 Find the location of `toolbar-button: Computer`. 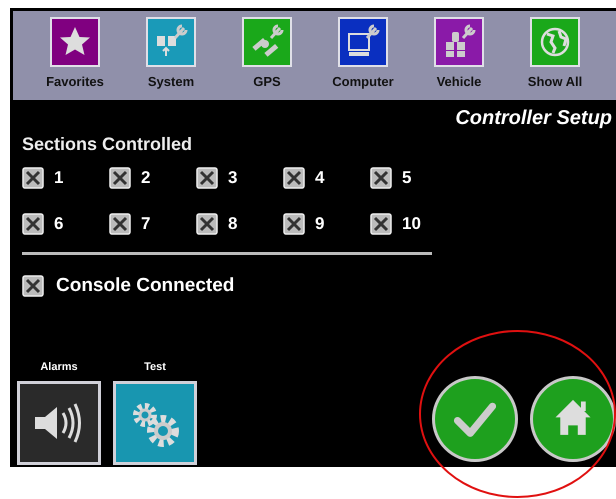

toolbar-button: Computer is located at coordinates (363, 58).